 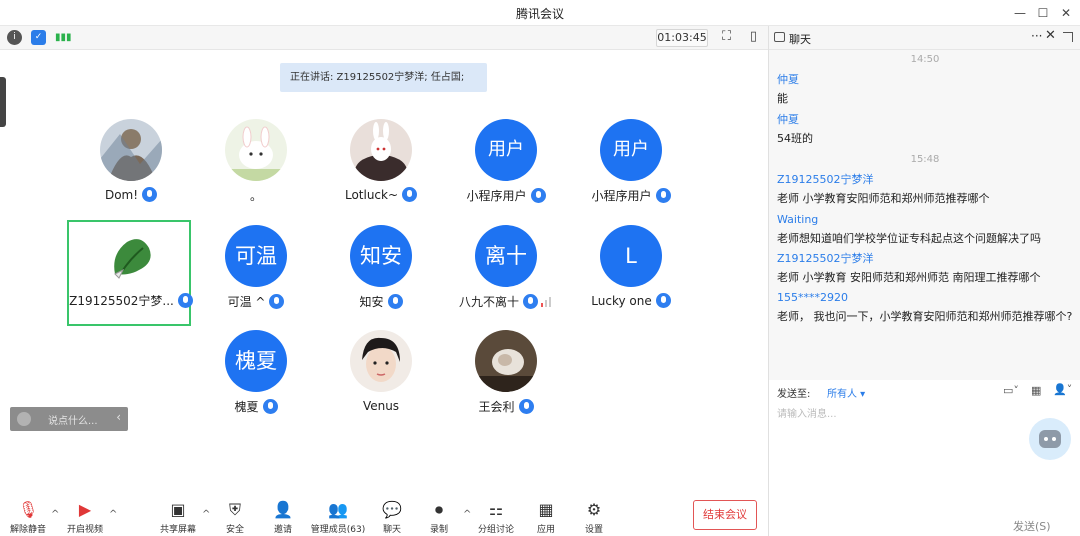 I want to click on share-screen-button: ▣ 共享屏幕, so click(x=178, y=517).